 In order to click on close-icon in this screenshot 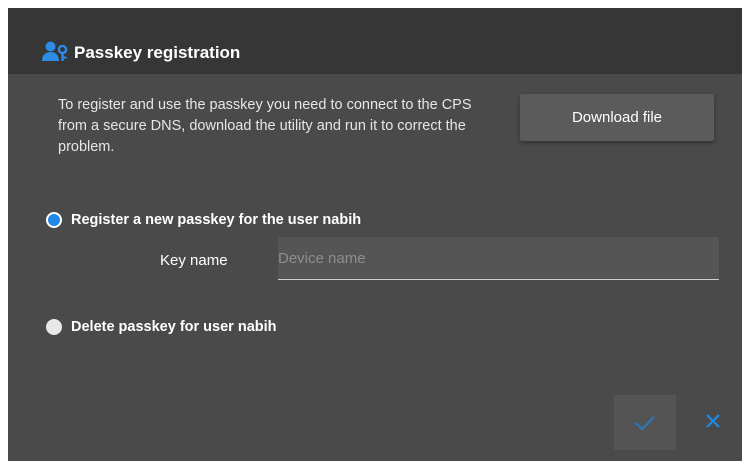, I will do `click(713, 421)`.